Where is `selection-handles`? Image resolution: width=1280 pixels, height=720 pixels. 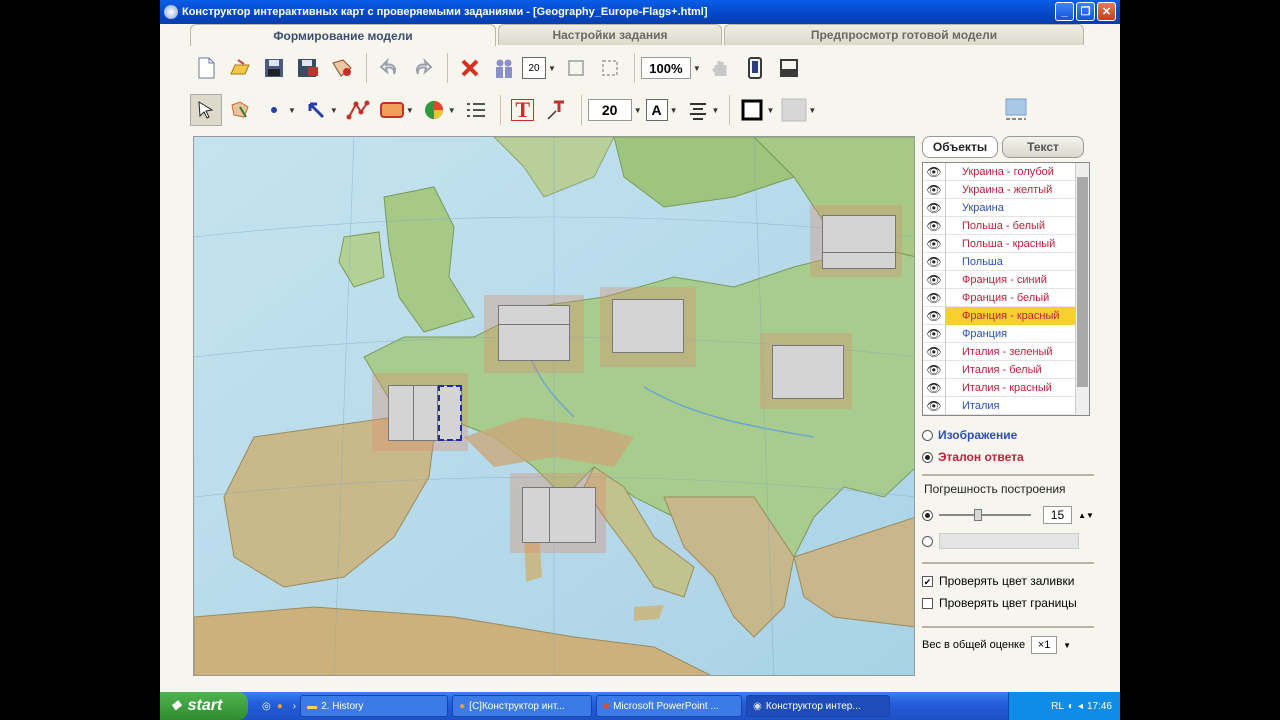
selection-handles is located at coordinates (450, 413).